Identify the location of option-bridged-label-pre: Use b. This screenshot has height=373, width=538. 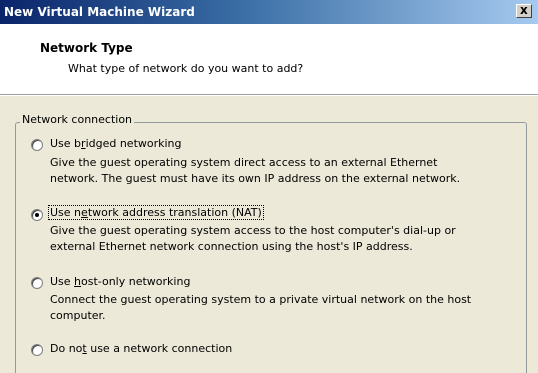
(66, 143).